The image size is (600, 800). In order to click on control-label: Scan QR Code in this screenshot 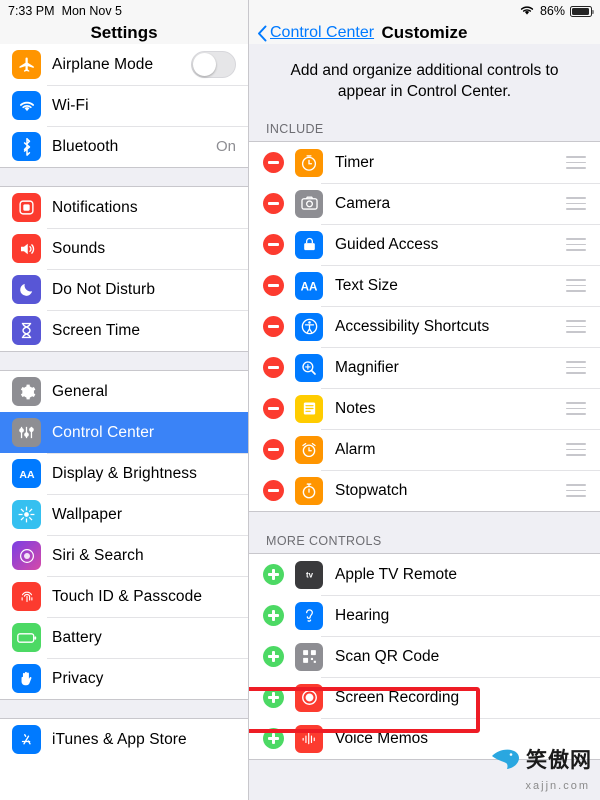, I will do `click(387, 656)`.